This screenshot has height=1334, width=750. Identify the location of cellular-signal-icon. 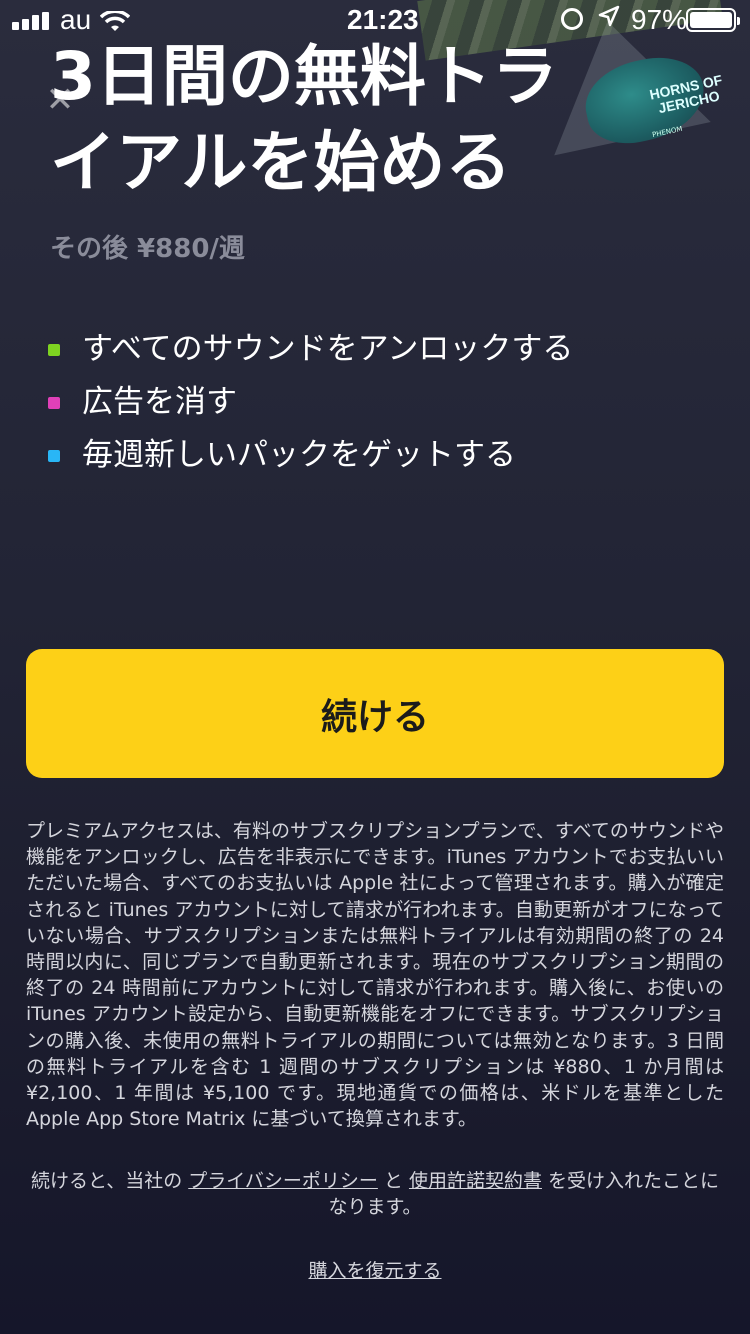
(33, 21).